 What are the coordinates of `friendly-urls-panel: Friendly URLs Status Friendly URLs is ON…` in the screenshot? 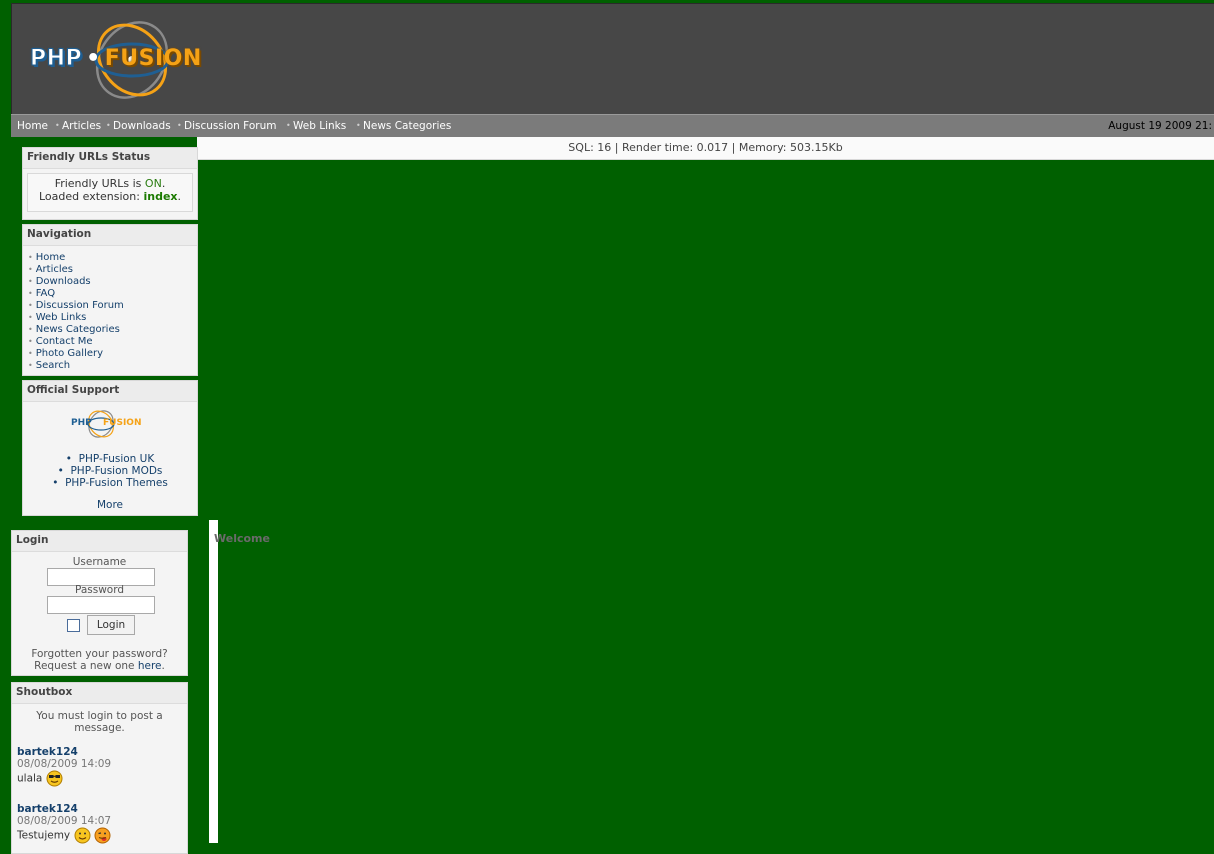 It's located at (110, 183).